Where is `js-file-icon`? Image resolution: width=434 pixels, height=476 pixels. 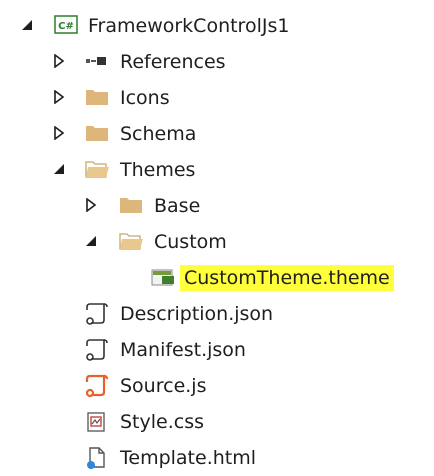
js-file-icon is located at coordinates (97, 386).